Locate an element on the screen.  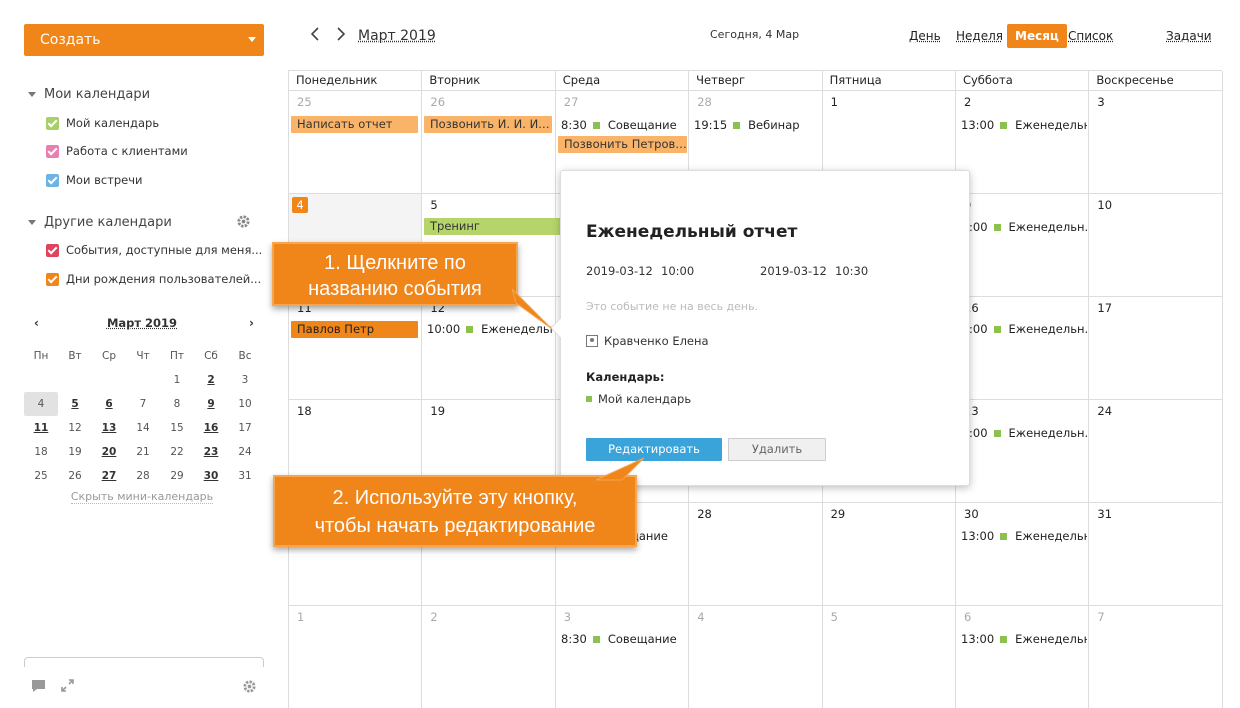
settings-gear-icon is located at coordinates (249, 688).